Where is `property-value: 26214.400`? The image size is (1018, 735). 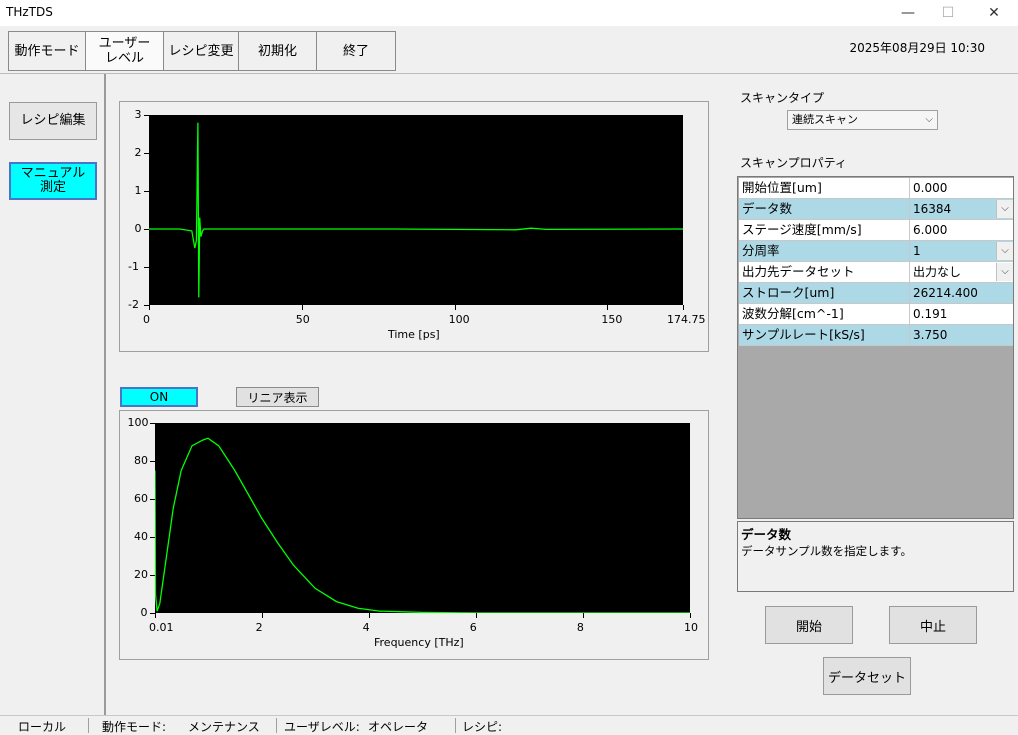
property-value: 26214.400 is located at coordinates (961, 293).